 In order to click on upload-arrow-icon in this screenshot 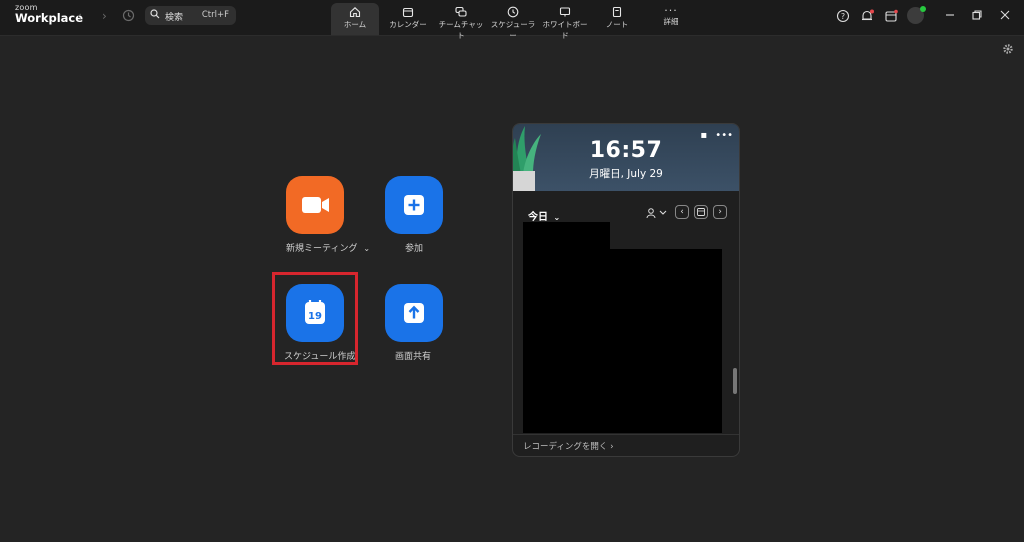, I will do `click(414, 313)`.